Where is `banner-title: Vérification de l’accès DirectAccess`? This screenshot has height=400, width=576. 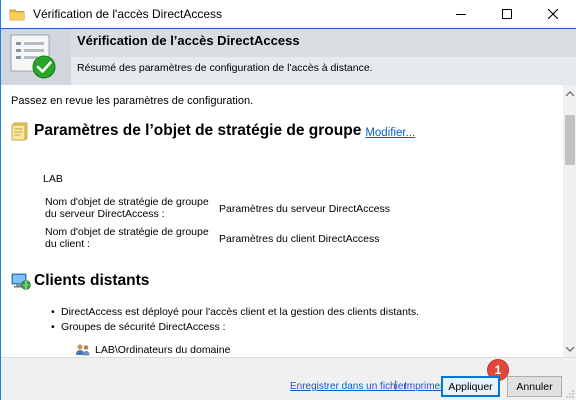 banner-title: Vérification de l’accès DirectAccess is located at coordinates (188, 40).